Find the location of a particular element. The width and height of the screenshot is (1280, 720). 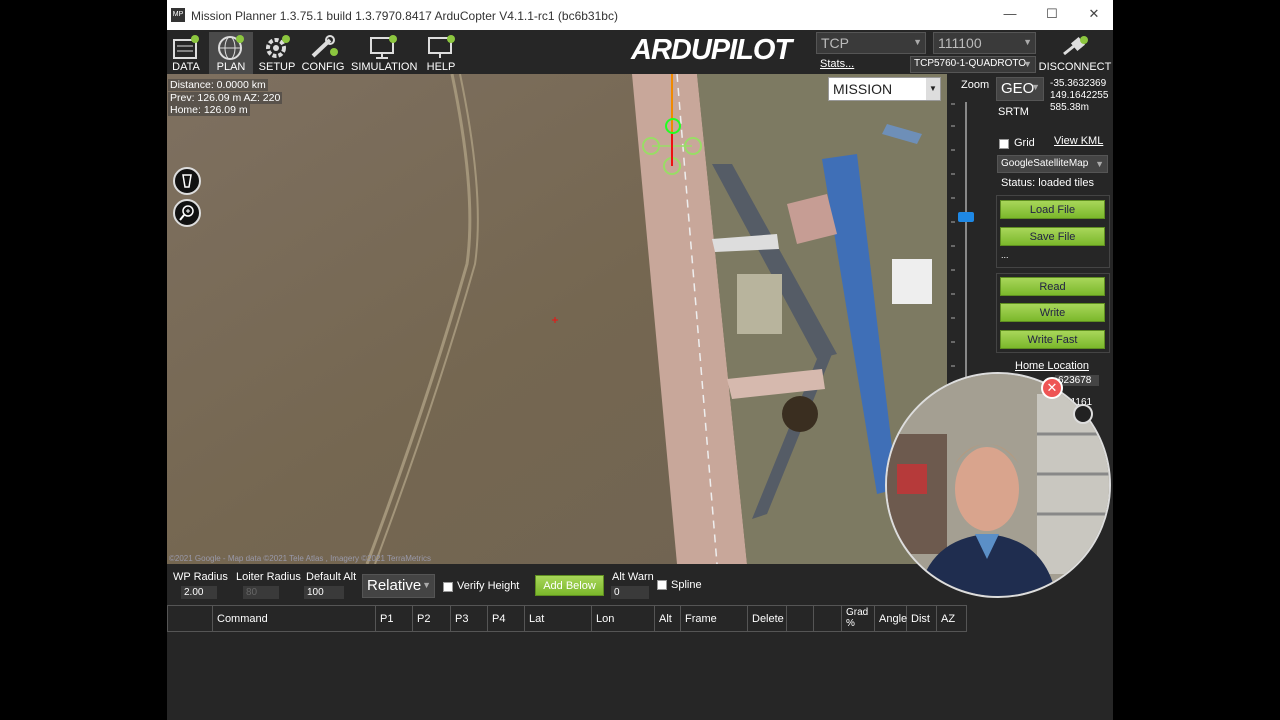

zoom-label: Zoom is located at coordinates (975, 85).